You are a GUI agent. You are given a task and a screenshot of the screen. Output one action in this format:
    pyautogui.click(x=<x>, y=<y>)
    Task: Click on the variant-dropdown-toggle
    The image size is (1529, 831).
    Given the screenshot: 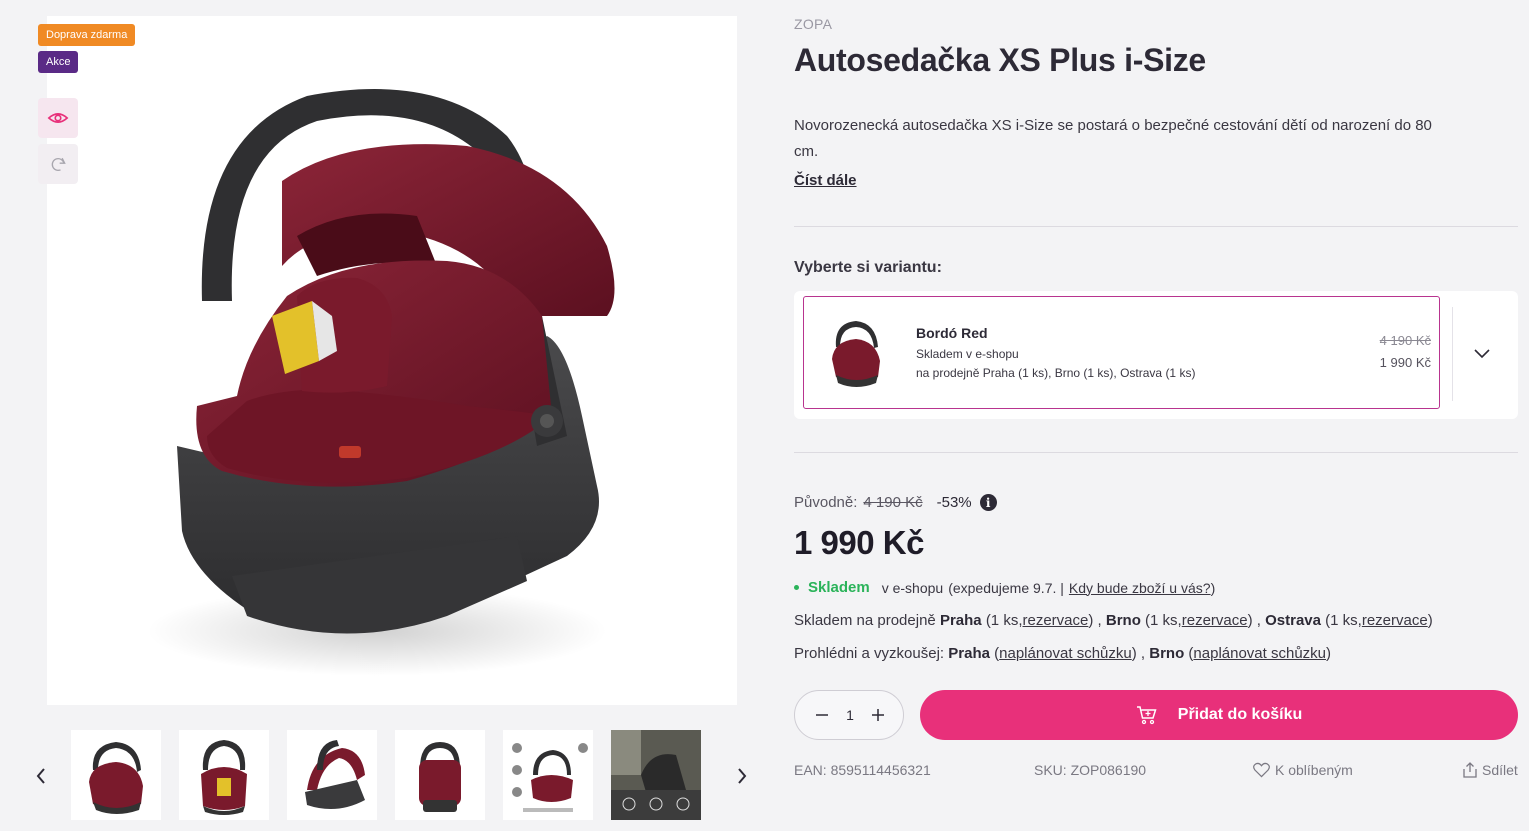 What is the action you would take?
    pyautogui.click(x=1482, y=353)
    